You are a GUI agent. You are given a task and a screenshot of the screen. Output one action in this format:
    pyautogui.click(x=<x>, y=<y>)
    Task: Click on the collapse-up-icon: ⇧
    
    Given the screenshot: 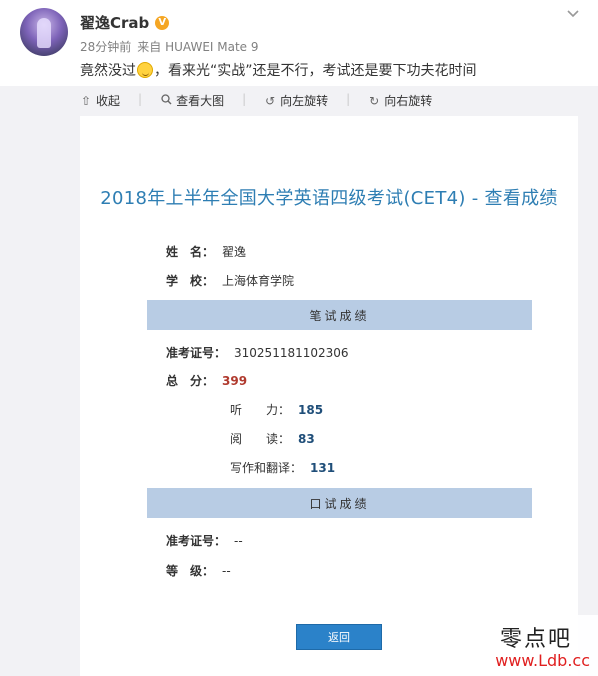 What is the action you would take?
    pyautogui.click(x=86, y=100)
    